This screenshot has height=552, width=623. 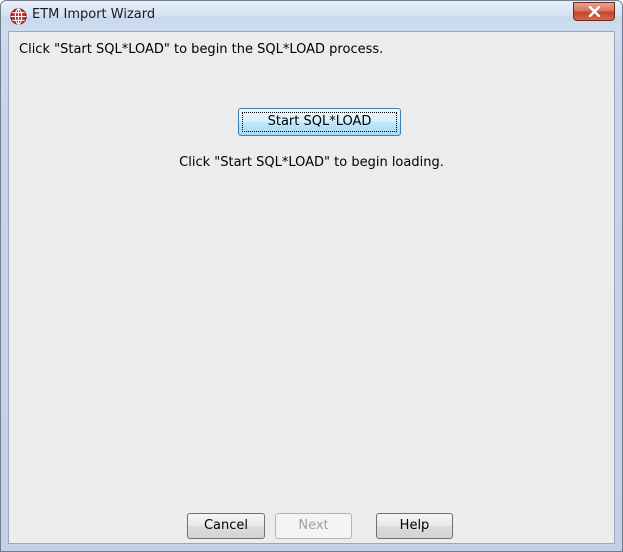 I want to click on cancel-button: Cancel, so click(x=226, y=526).